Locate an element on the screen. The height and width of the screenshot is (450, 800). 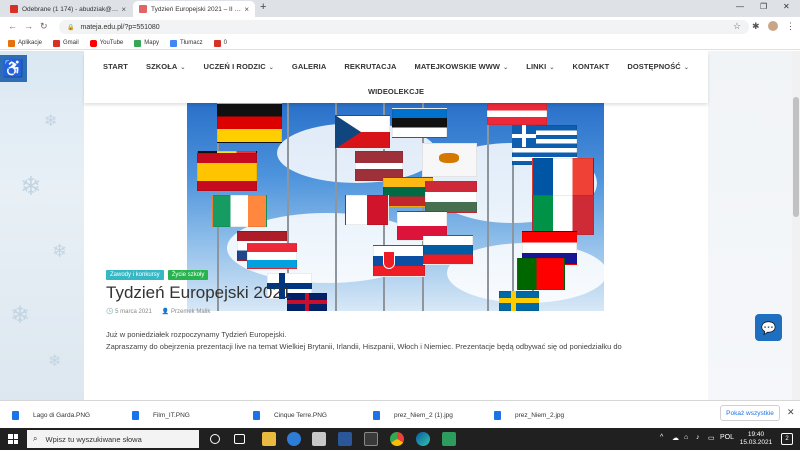
volume-icon: ♪ is located at coordinates (698, 437).